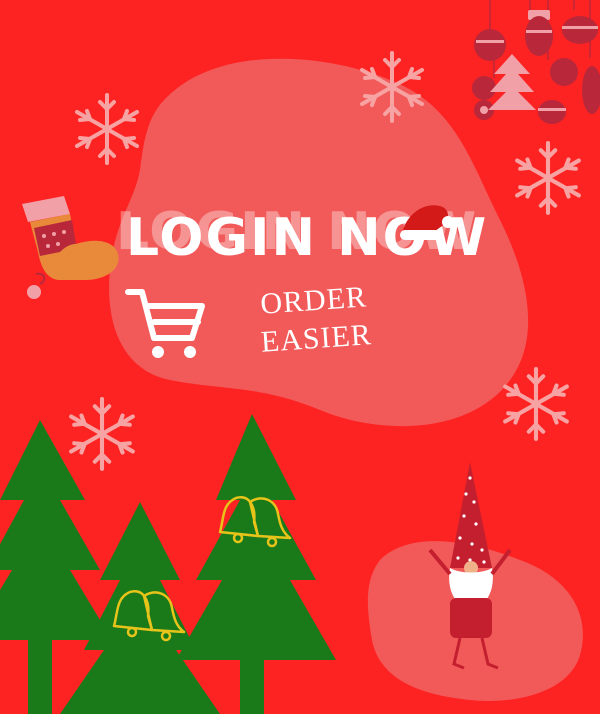 The height and width of the screenshot is (714, 600). What do you see at coordinates (536, 62) in the screenshot?
I see `ornament-icon` at bounding box center [536, 62].